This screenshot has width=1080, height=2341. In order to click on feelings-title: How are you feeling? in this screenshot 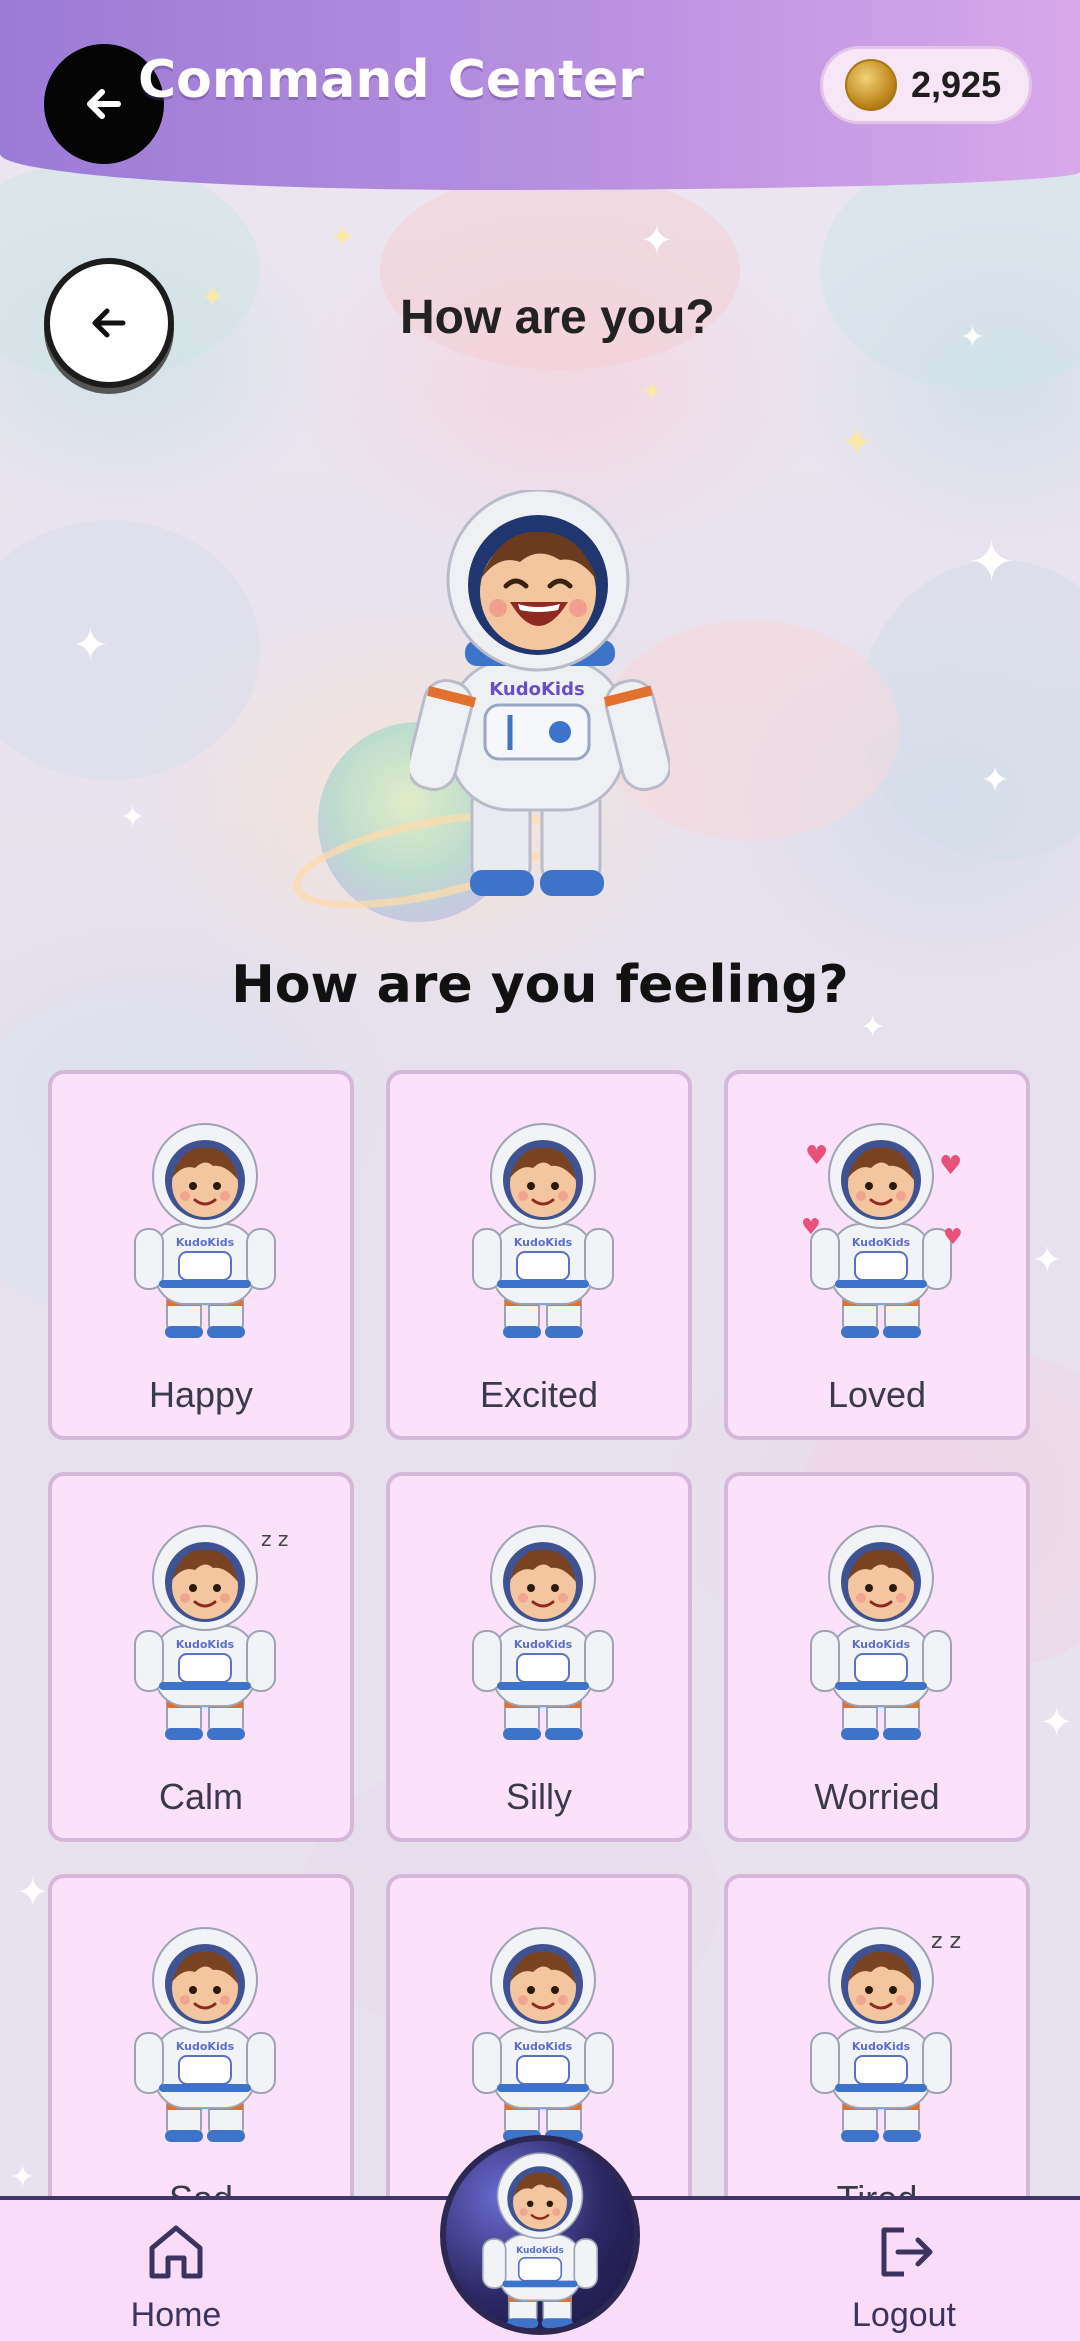, I will do `click(540, 985)`.